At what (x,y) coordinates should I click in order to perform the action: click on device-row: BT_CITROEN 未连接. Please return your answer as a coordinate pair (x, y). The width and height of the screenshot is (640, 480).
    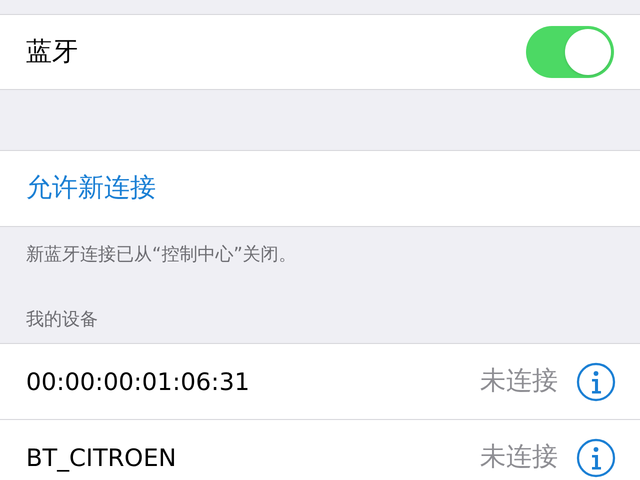
    Looking at the image, I should click on (320, 450).